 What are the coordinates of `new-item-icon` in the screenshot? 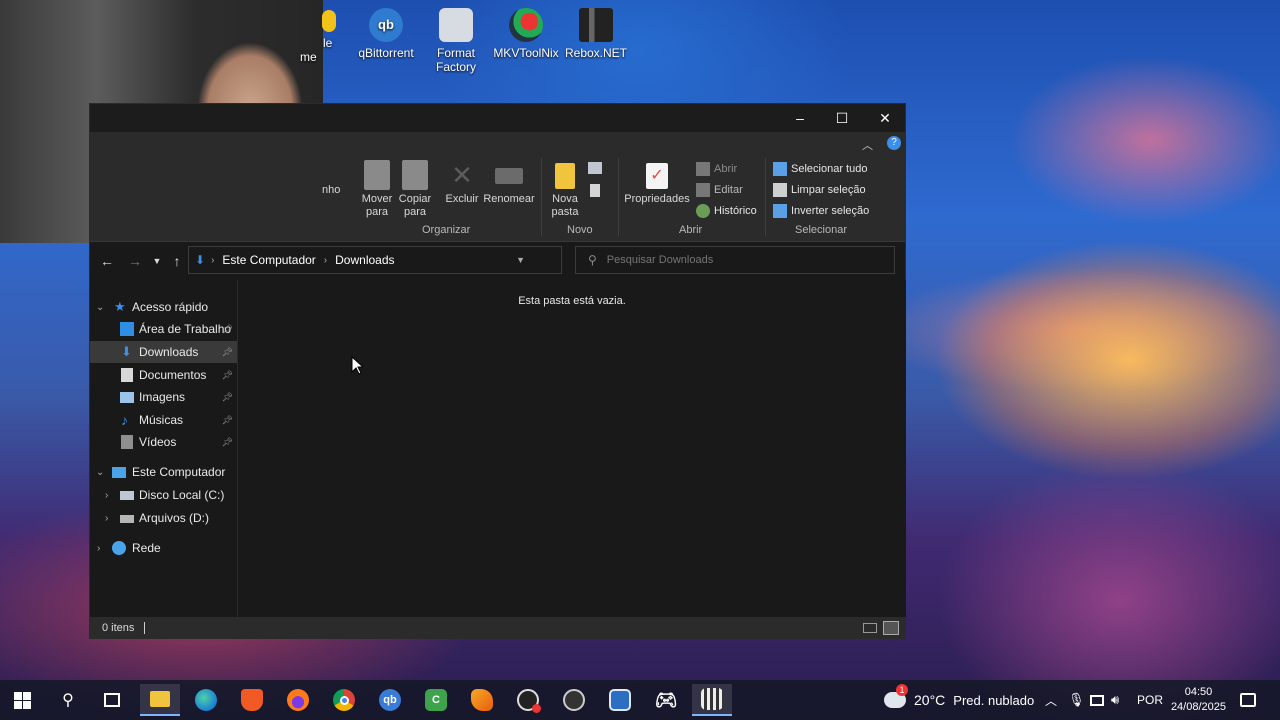 It's located at (595, 168).